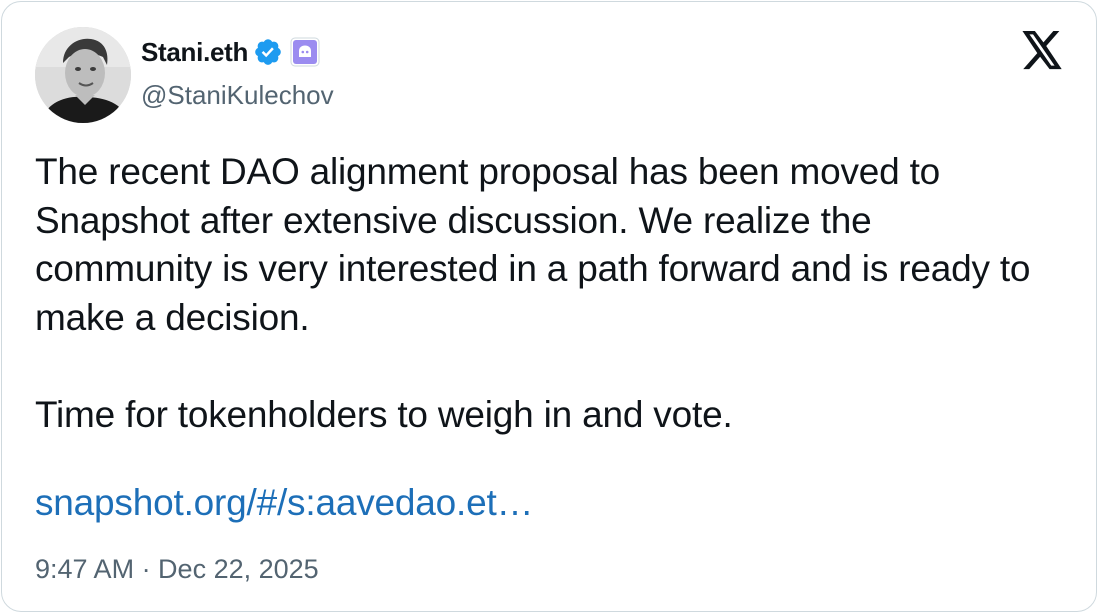 The image size is (1100, 615). I want to click on avatar, so click(83, 75).